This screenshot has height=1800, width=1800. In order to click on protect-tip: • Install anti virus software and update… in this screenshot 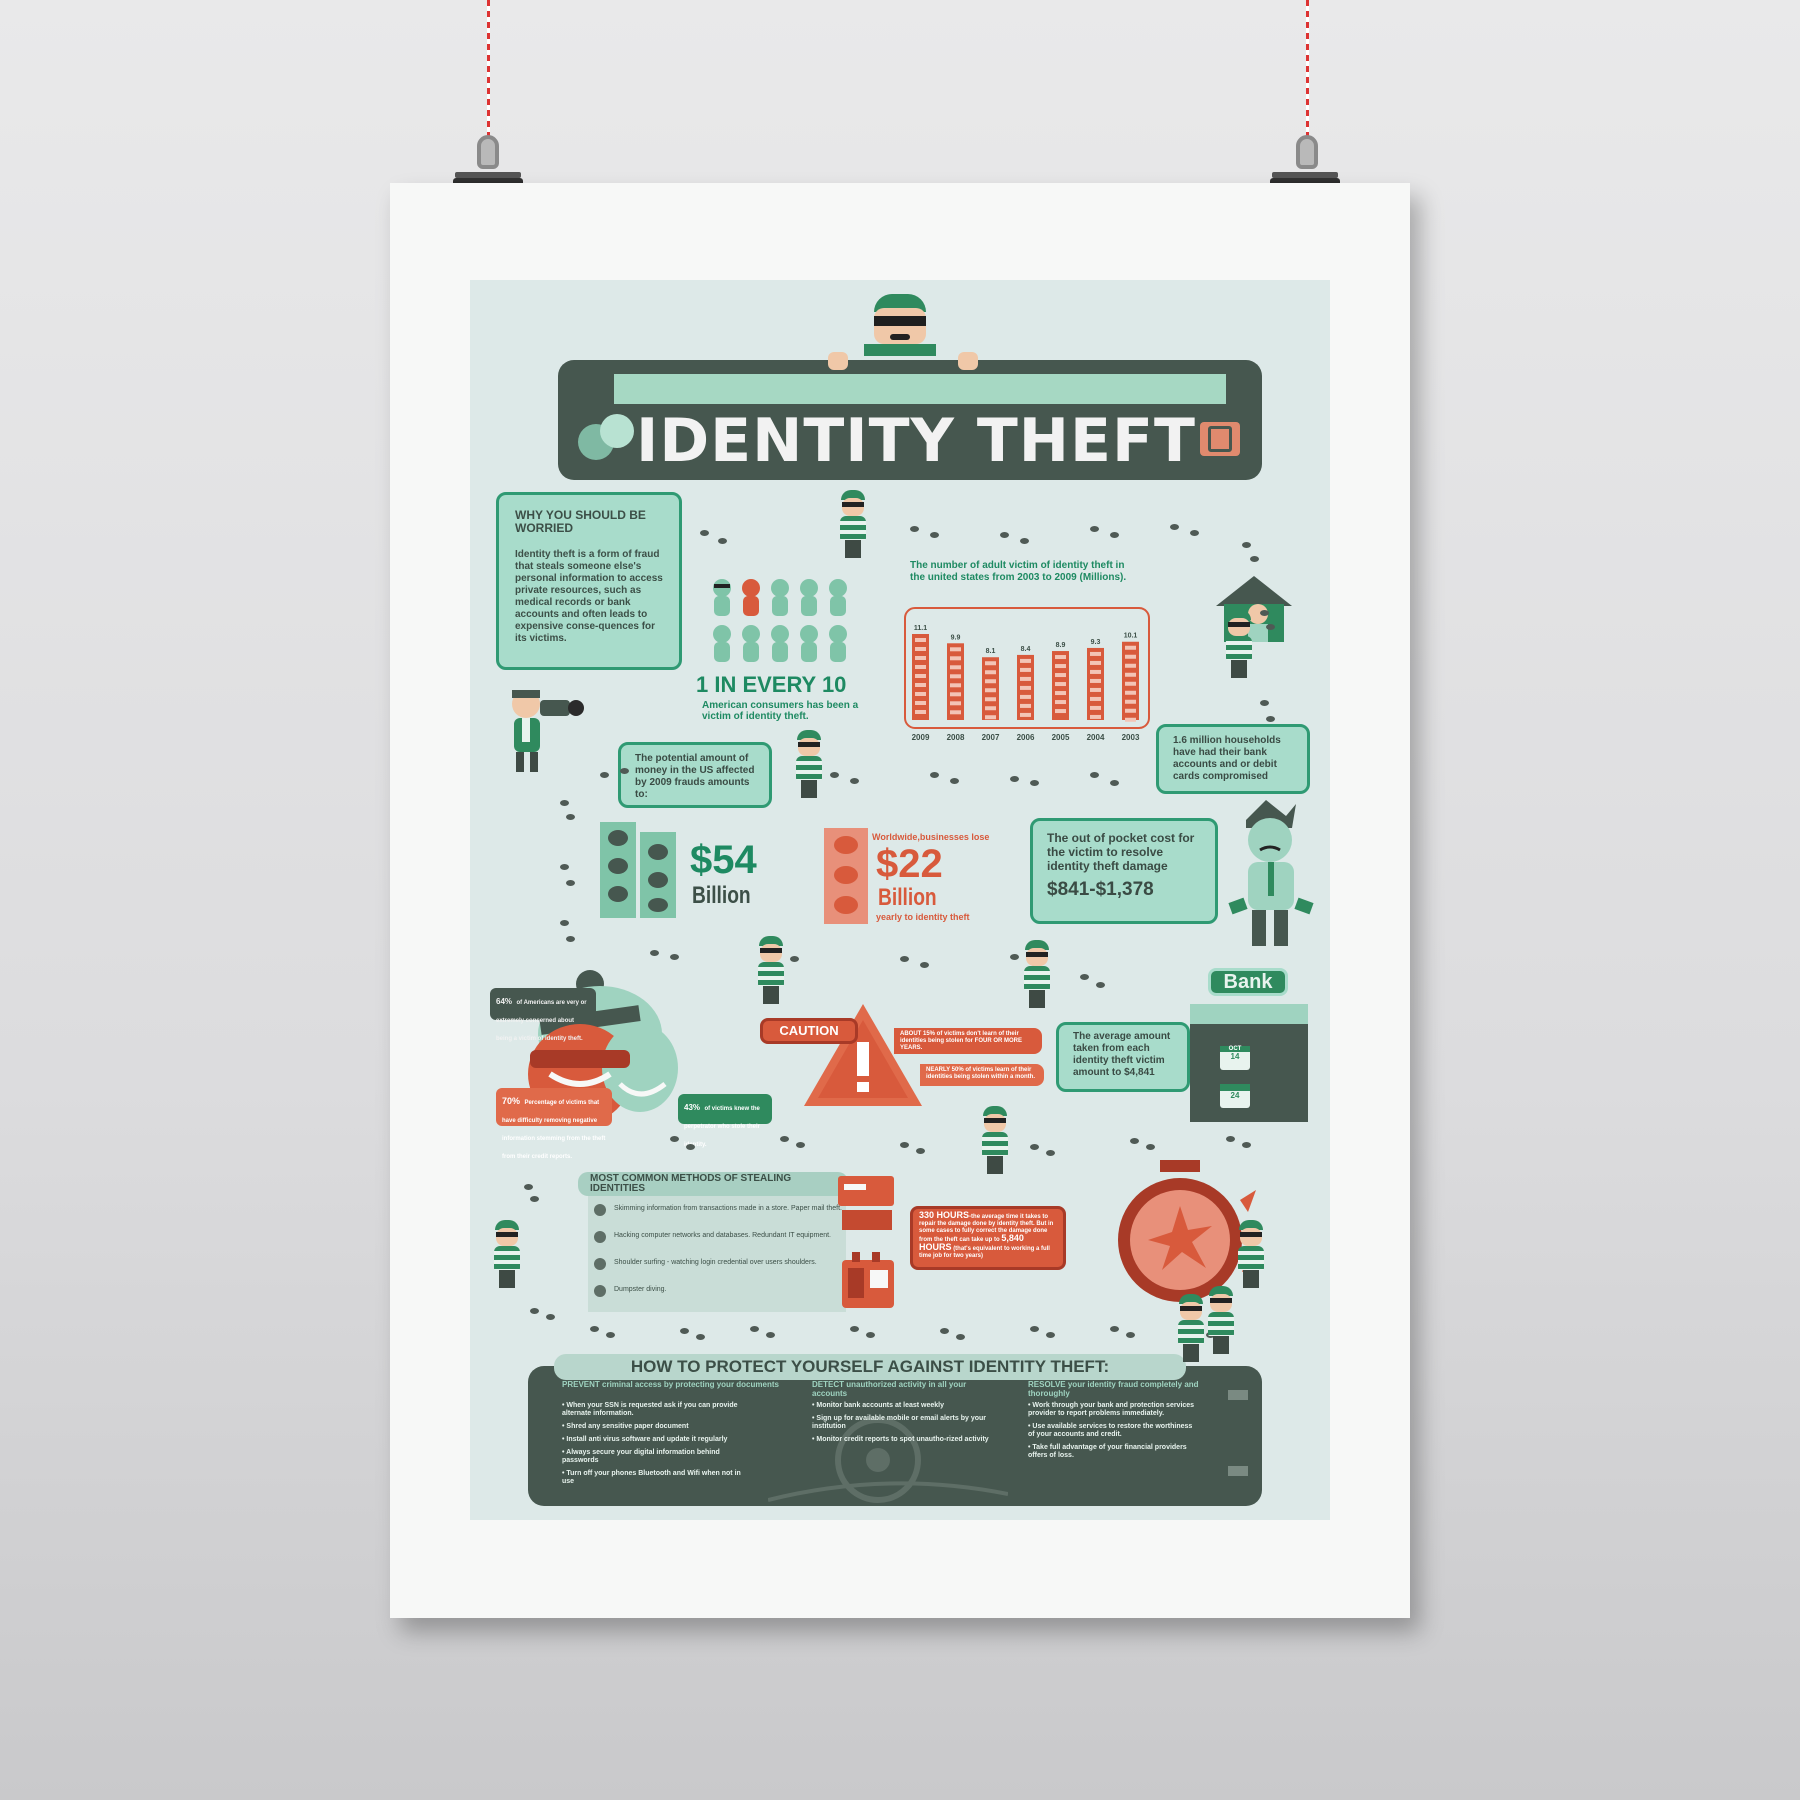, I will do `click(645, 1439)`.